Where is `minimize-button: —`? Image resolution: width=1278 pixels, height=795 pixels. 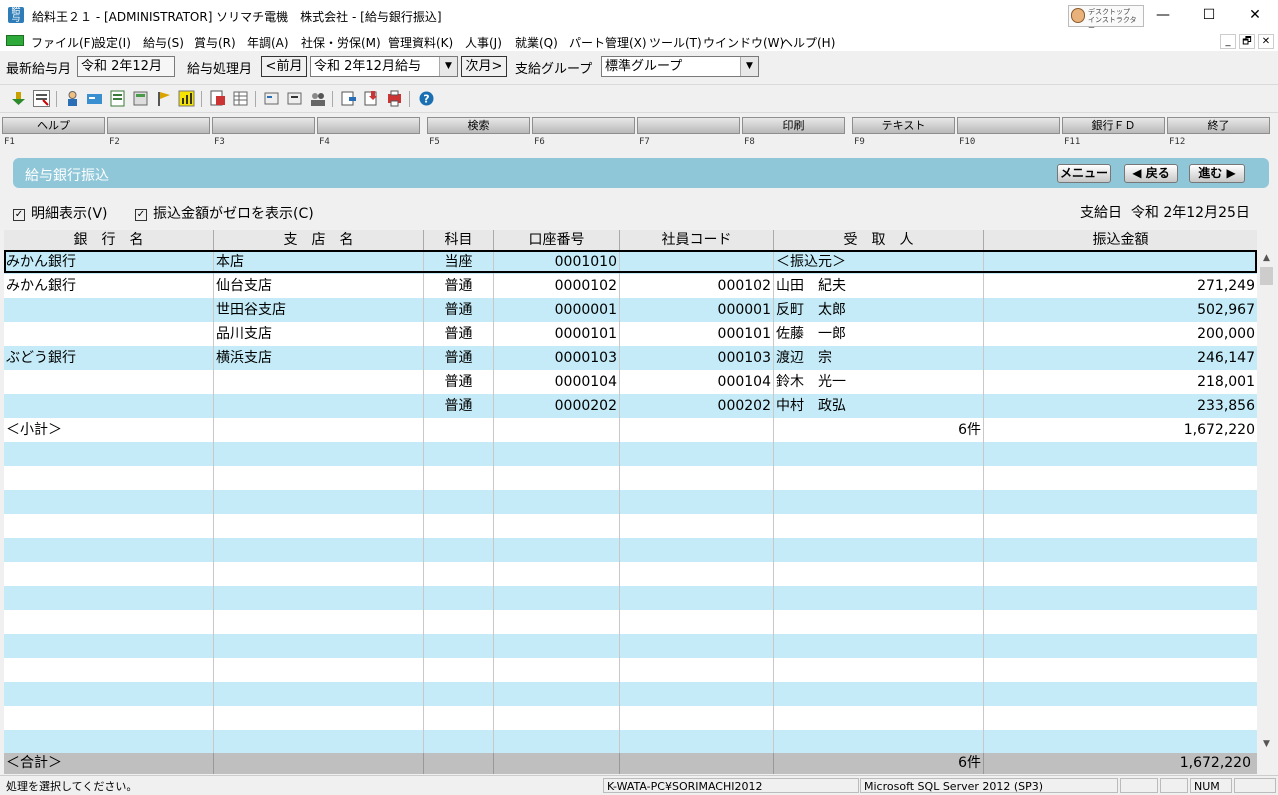
minimize-button: — is located at coordinates (1163, 15).